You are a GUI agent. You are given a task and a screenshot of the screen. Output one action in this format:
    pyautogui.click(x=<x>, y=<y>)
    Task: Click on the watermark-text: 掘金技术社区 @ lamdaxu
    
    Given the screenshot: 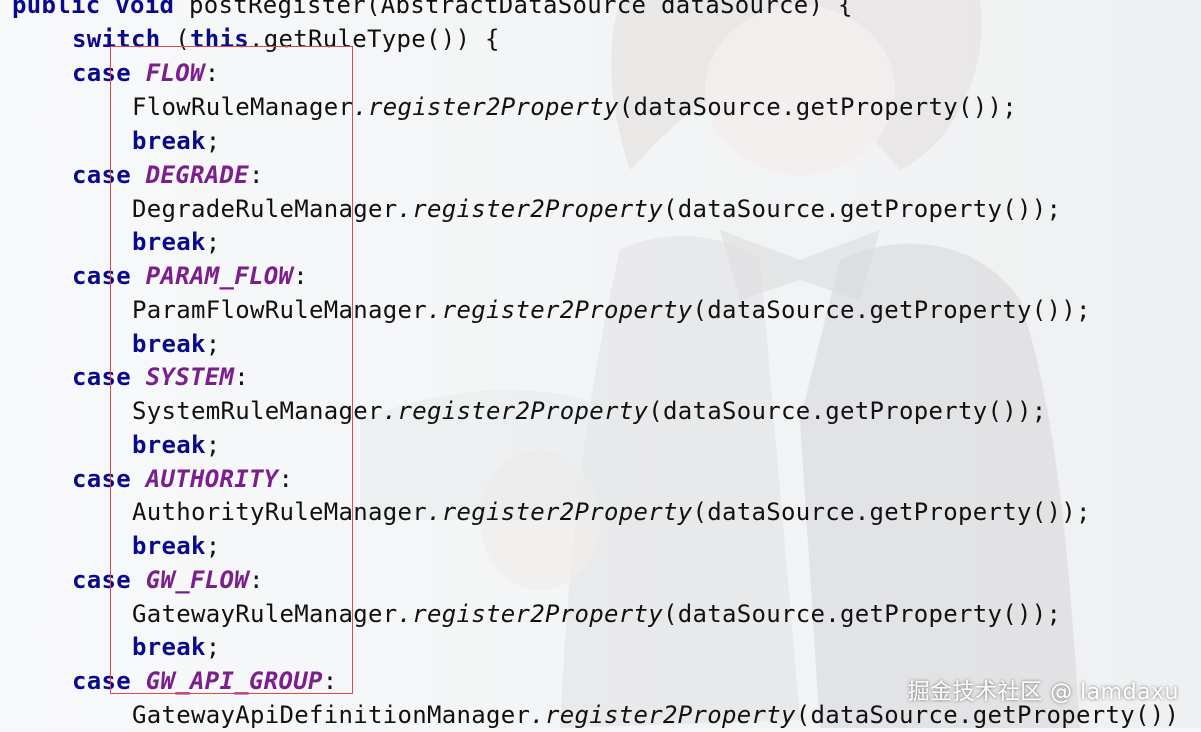 What is the action you would take?
    pyautogui.click(x=1043, y=692)
    